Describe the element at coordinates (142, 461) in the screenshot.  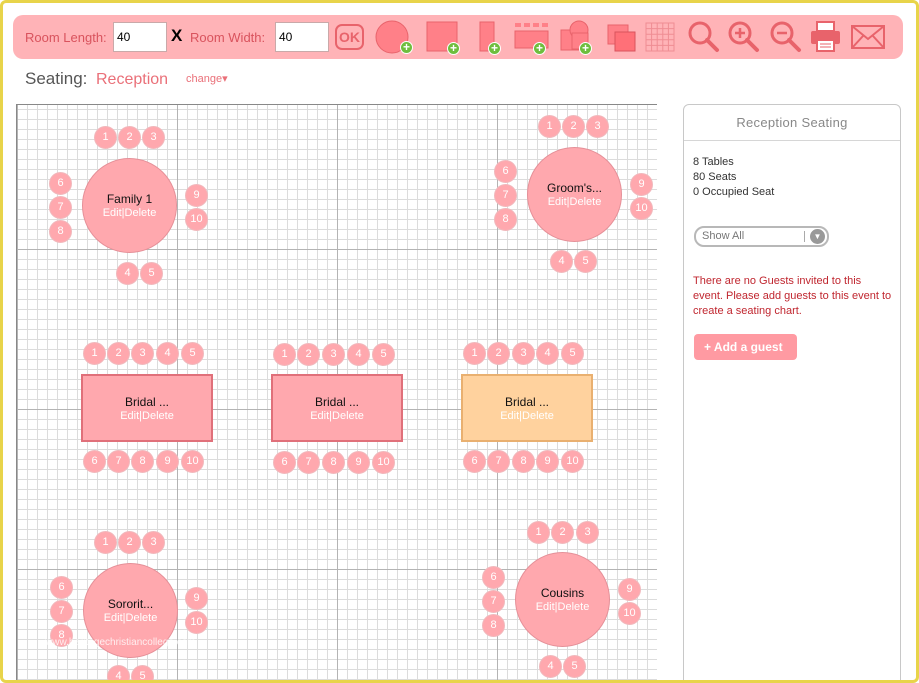
I see `seat-bridal1-8: 8` at that location.